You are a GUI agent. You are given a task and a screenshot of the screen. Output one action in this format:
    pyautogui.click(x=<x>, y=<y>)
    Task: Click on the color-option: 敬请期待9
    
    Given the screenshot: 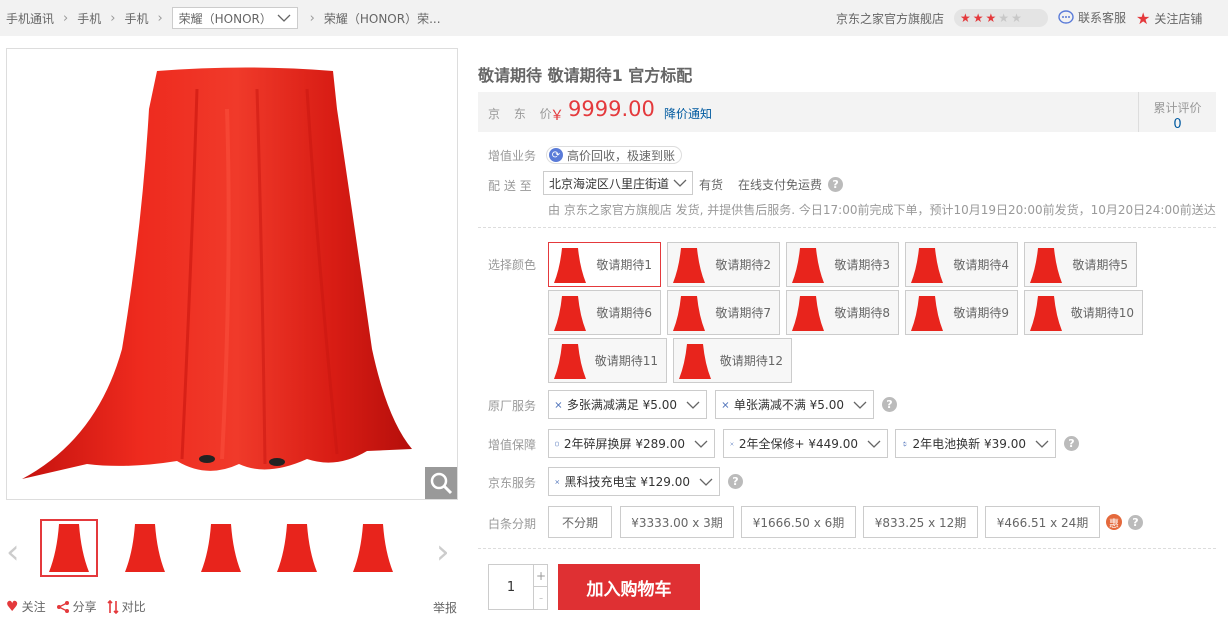 What is the action you would take?
    pyautogui.click(x=961, y=312)
    